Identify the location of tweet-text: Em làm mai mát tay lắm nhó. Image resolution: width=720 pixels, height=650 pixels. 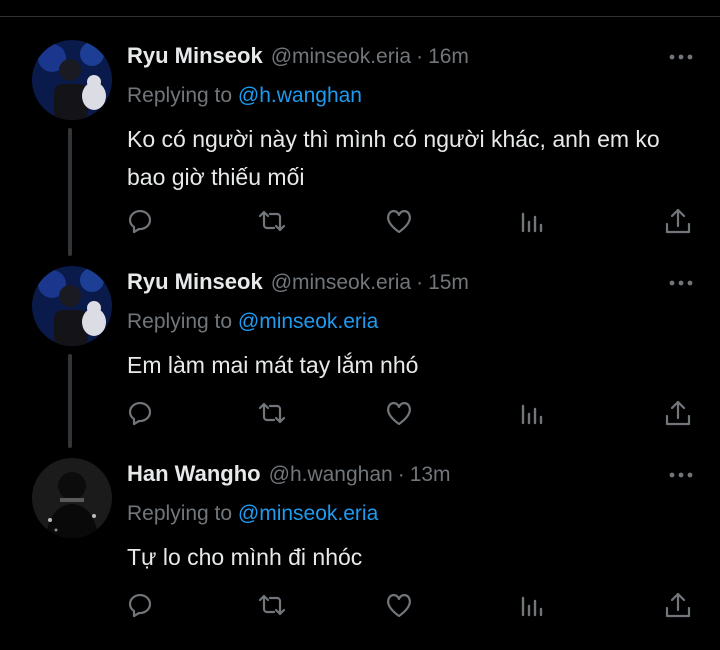
(273, 365).